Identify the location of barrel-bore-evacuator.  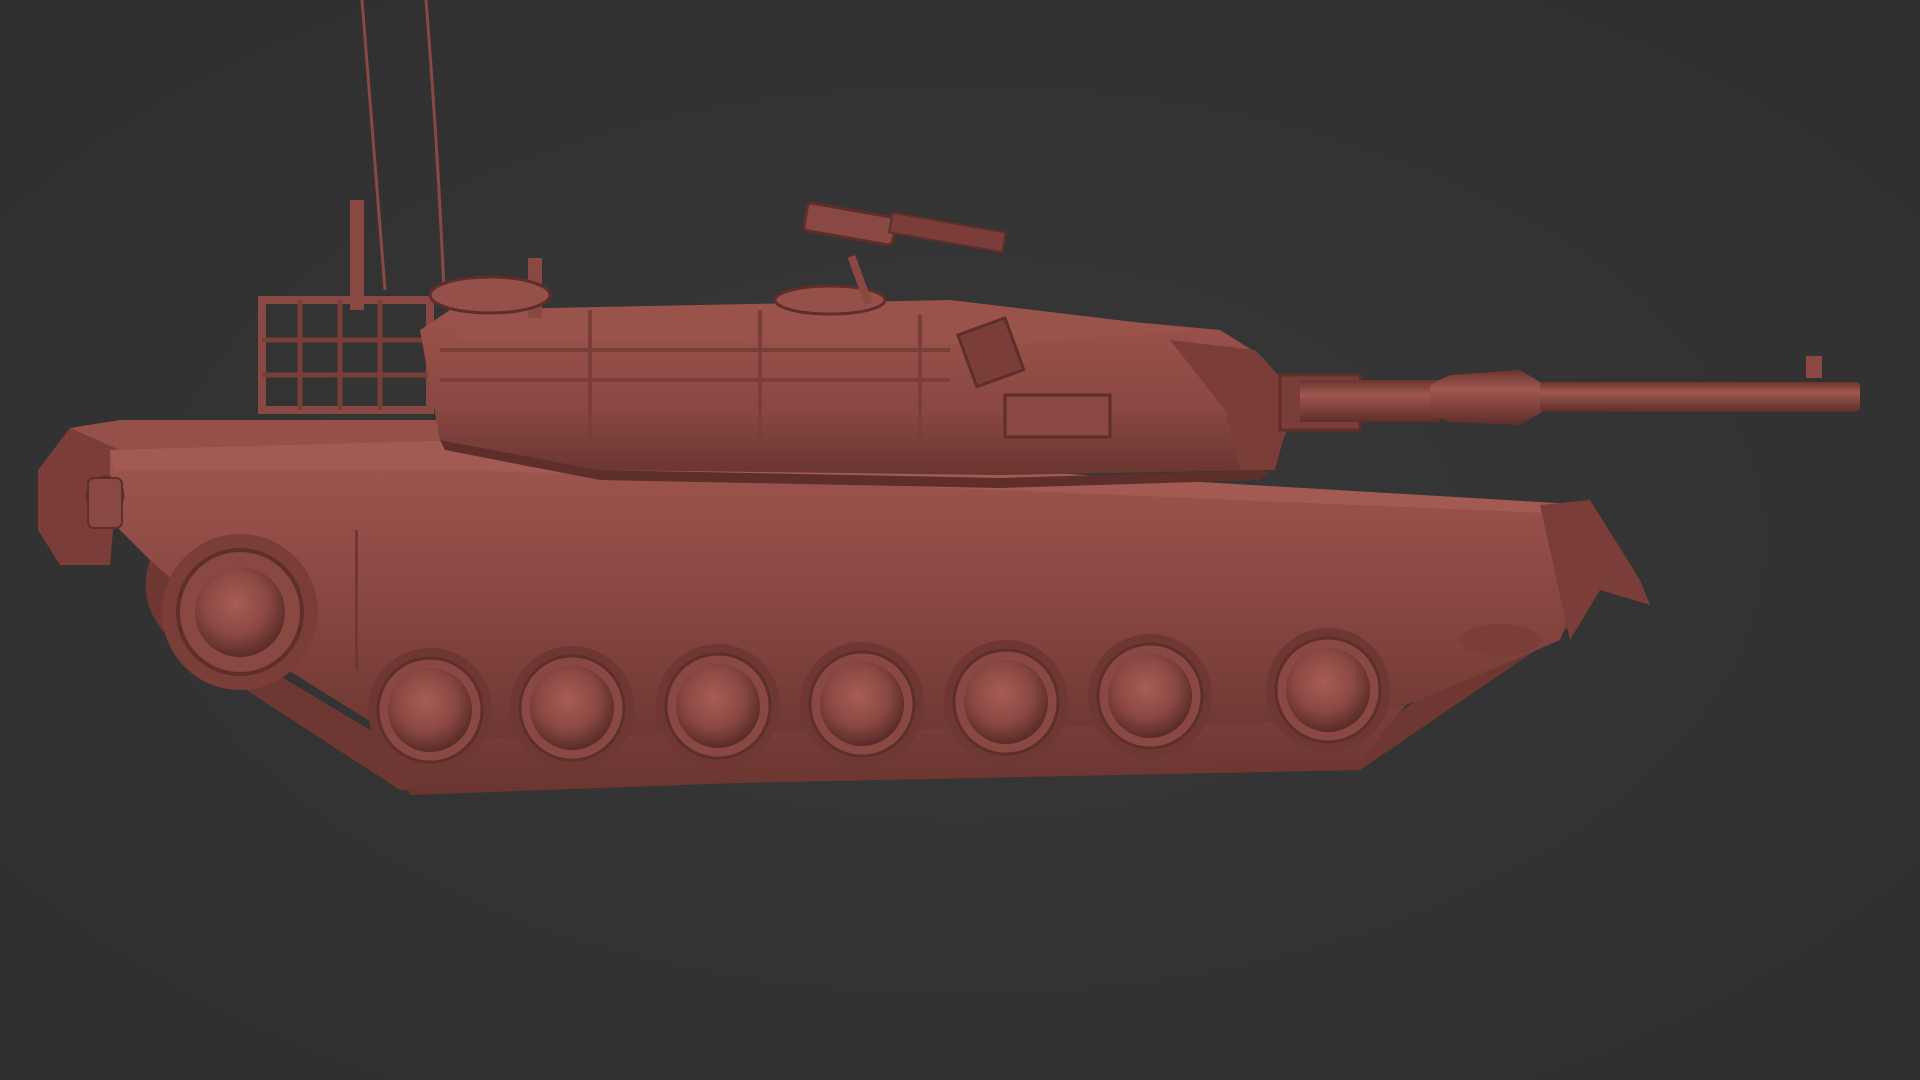
(1487, 397).